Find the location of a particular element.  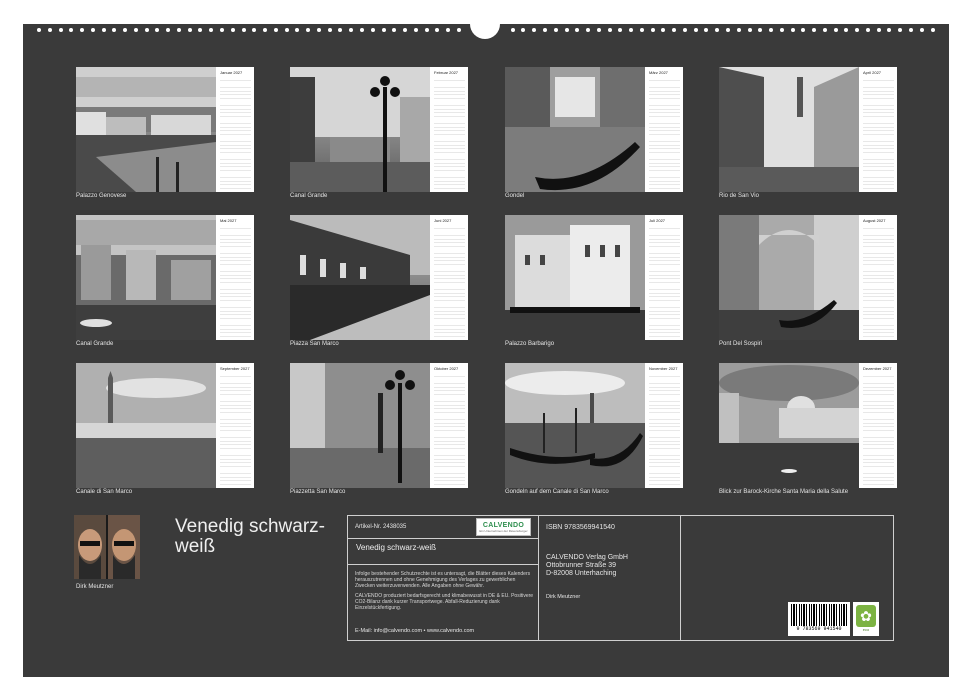

month-label: Januar 2027 is located at coordinates (231, 72).